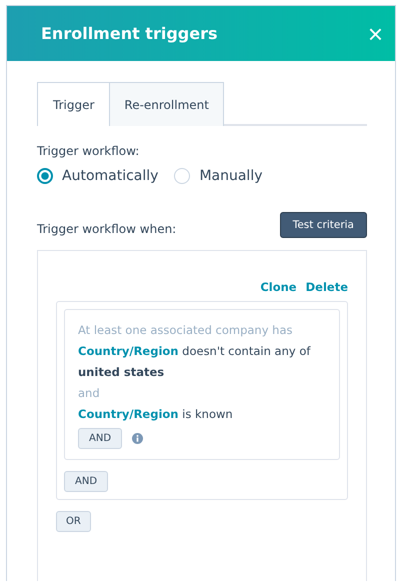  I want to click on filter-condition: Country/Region is known, so click(156, 414).